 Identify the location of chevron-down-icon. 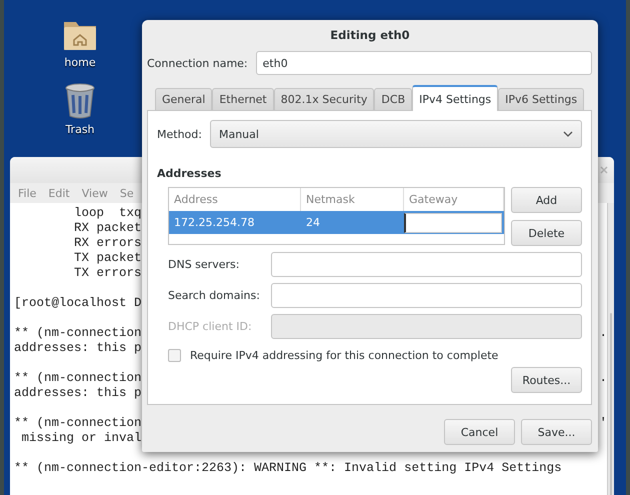
(568, 134).